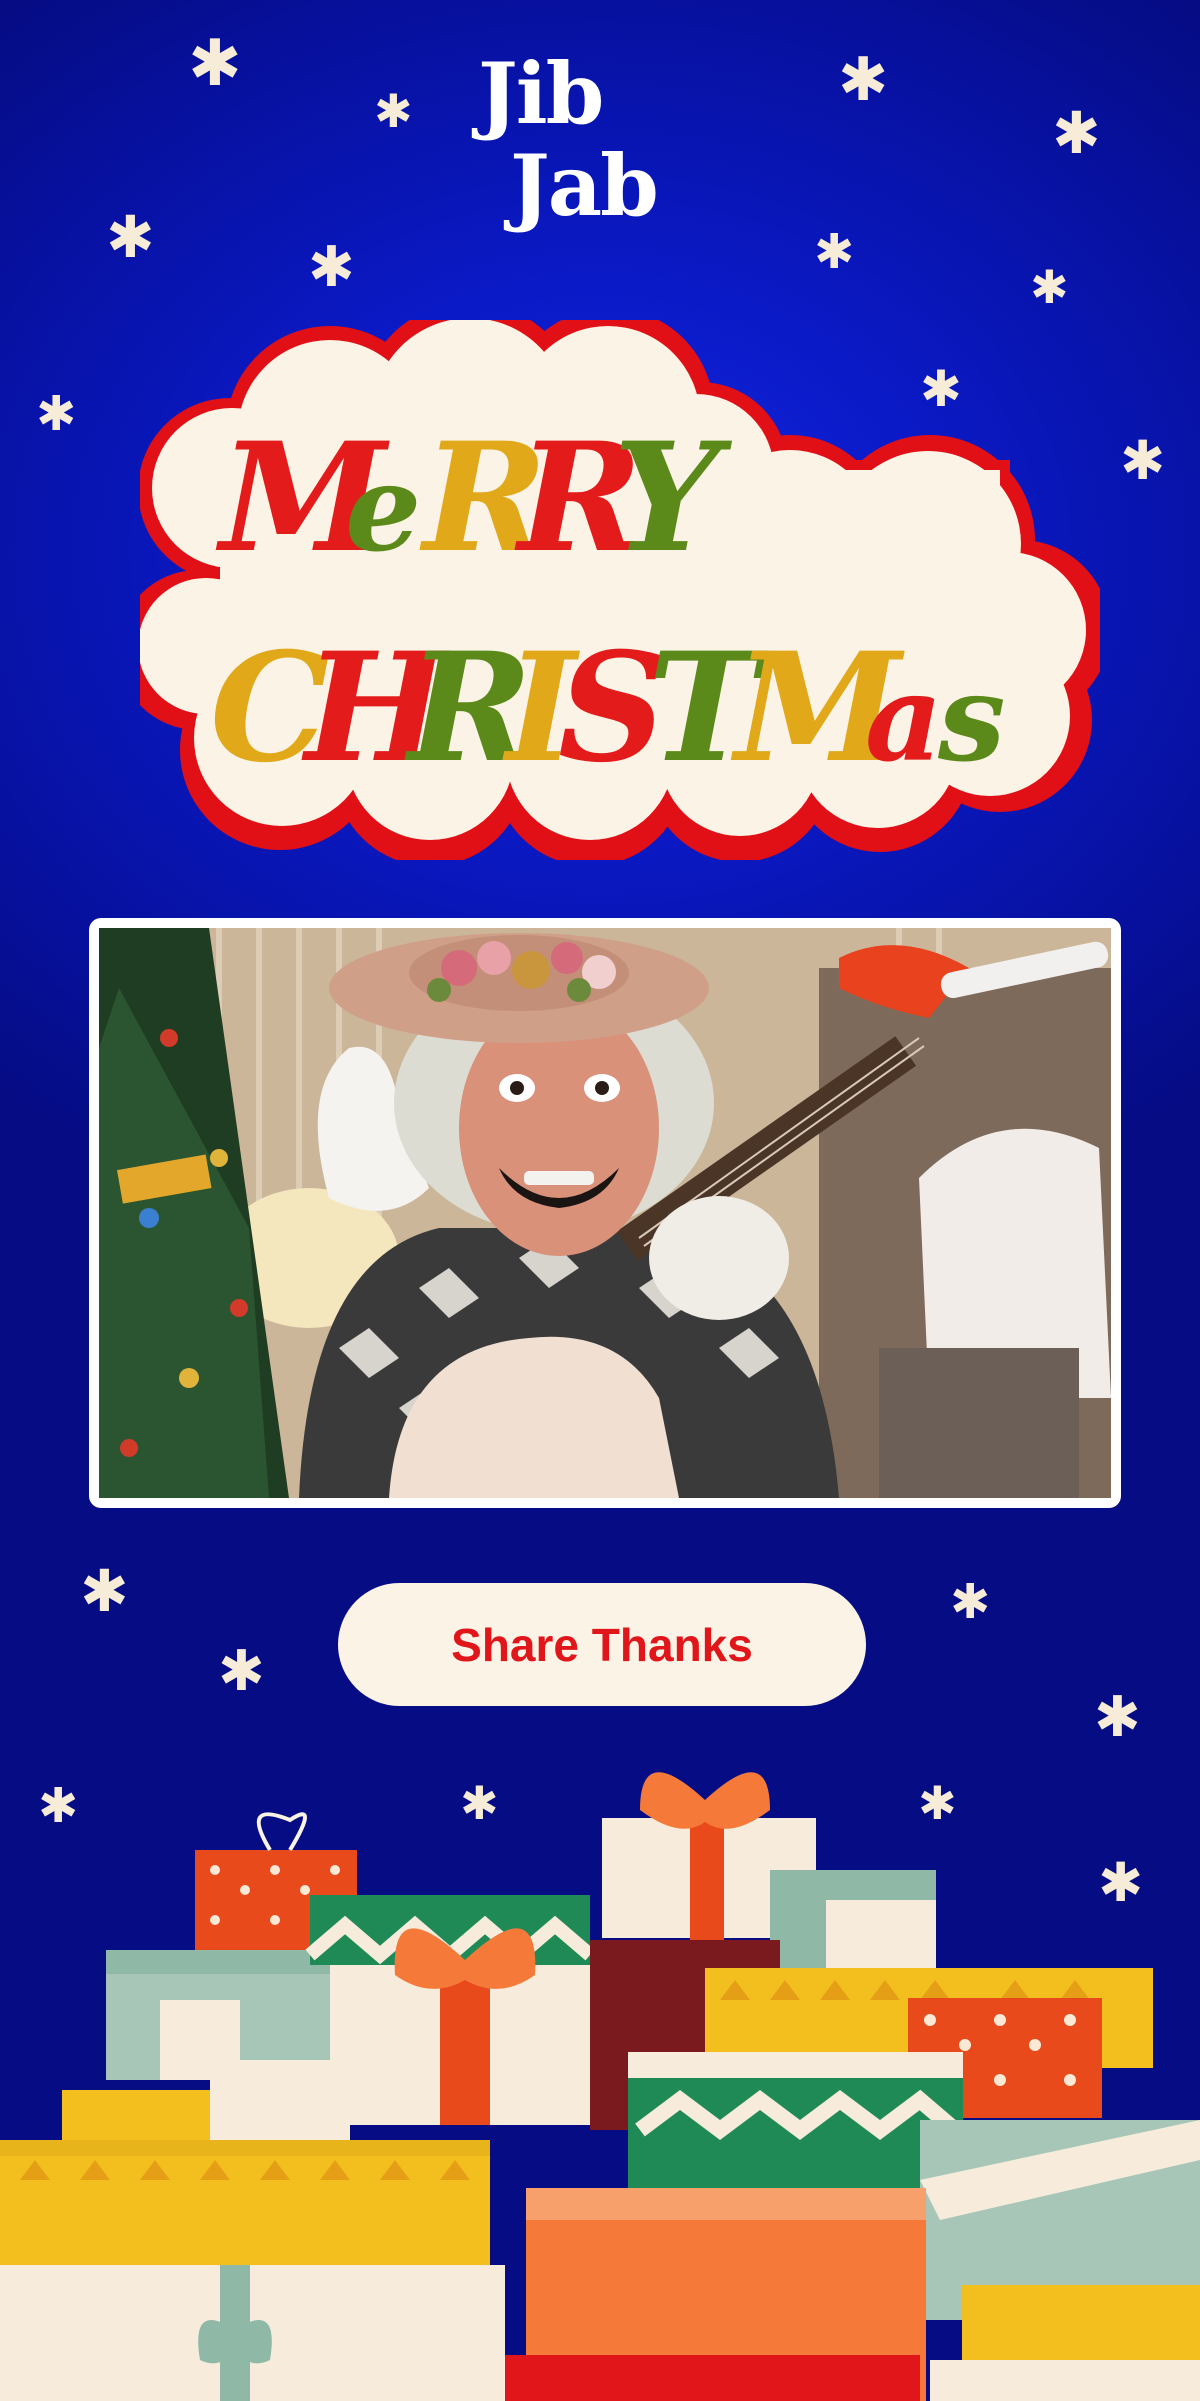  I want to click on banner-line-1: M e R R Y, so click(474, 498).